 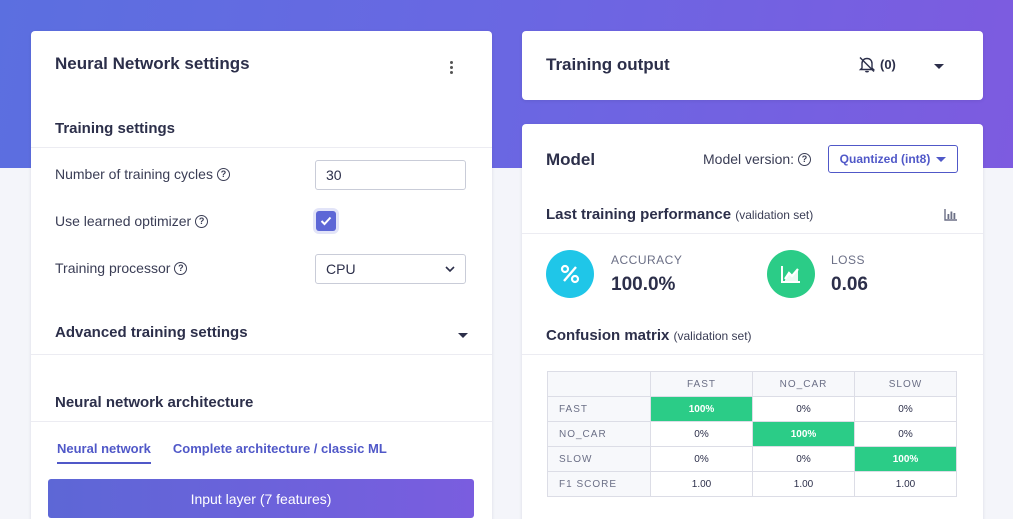 What do you see at coordinates (123, 221) in the screenshot?
I see `learned-optimizer-label-text: Use learned optimizer` at bounding box center [123, 221].